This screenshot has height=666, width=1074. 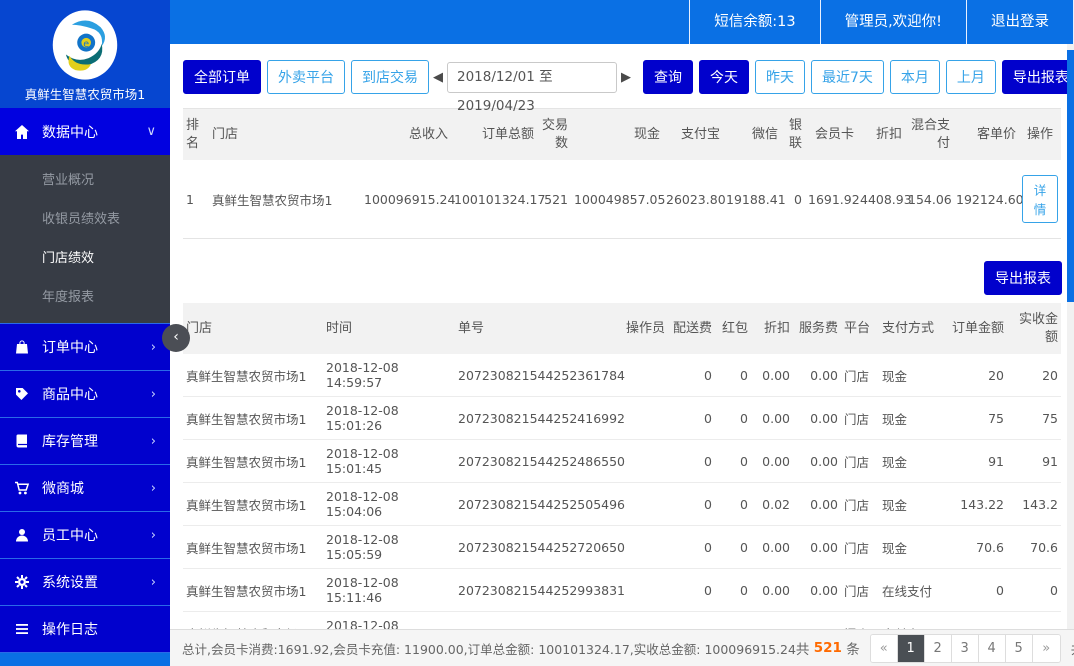 What do you see at coordinates (438, 77) in the screenshot?
I see `date-prev-icon: ◀` at bounding box center [438, 77].